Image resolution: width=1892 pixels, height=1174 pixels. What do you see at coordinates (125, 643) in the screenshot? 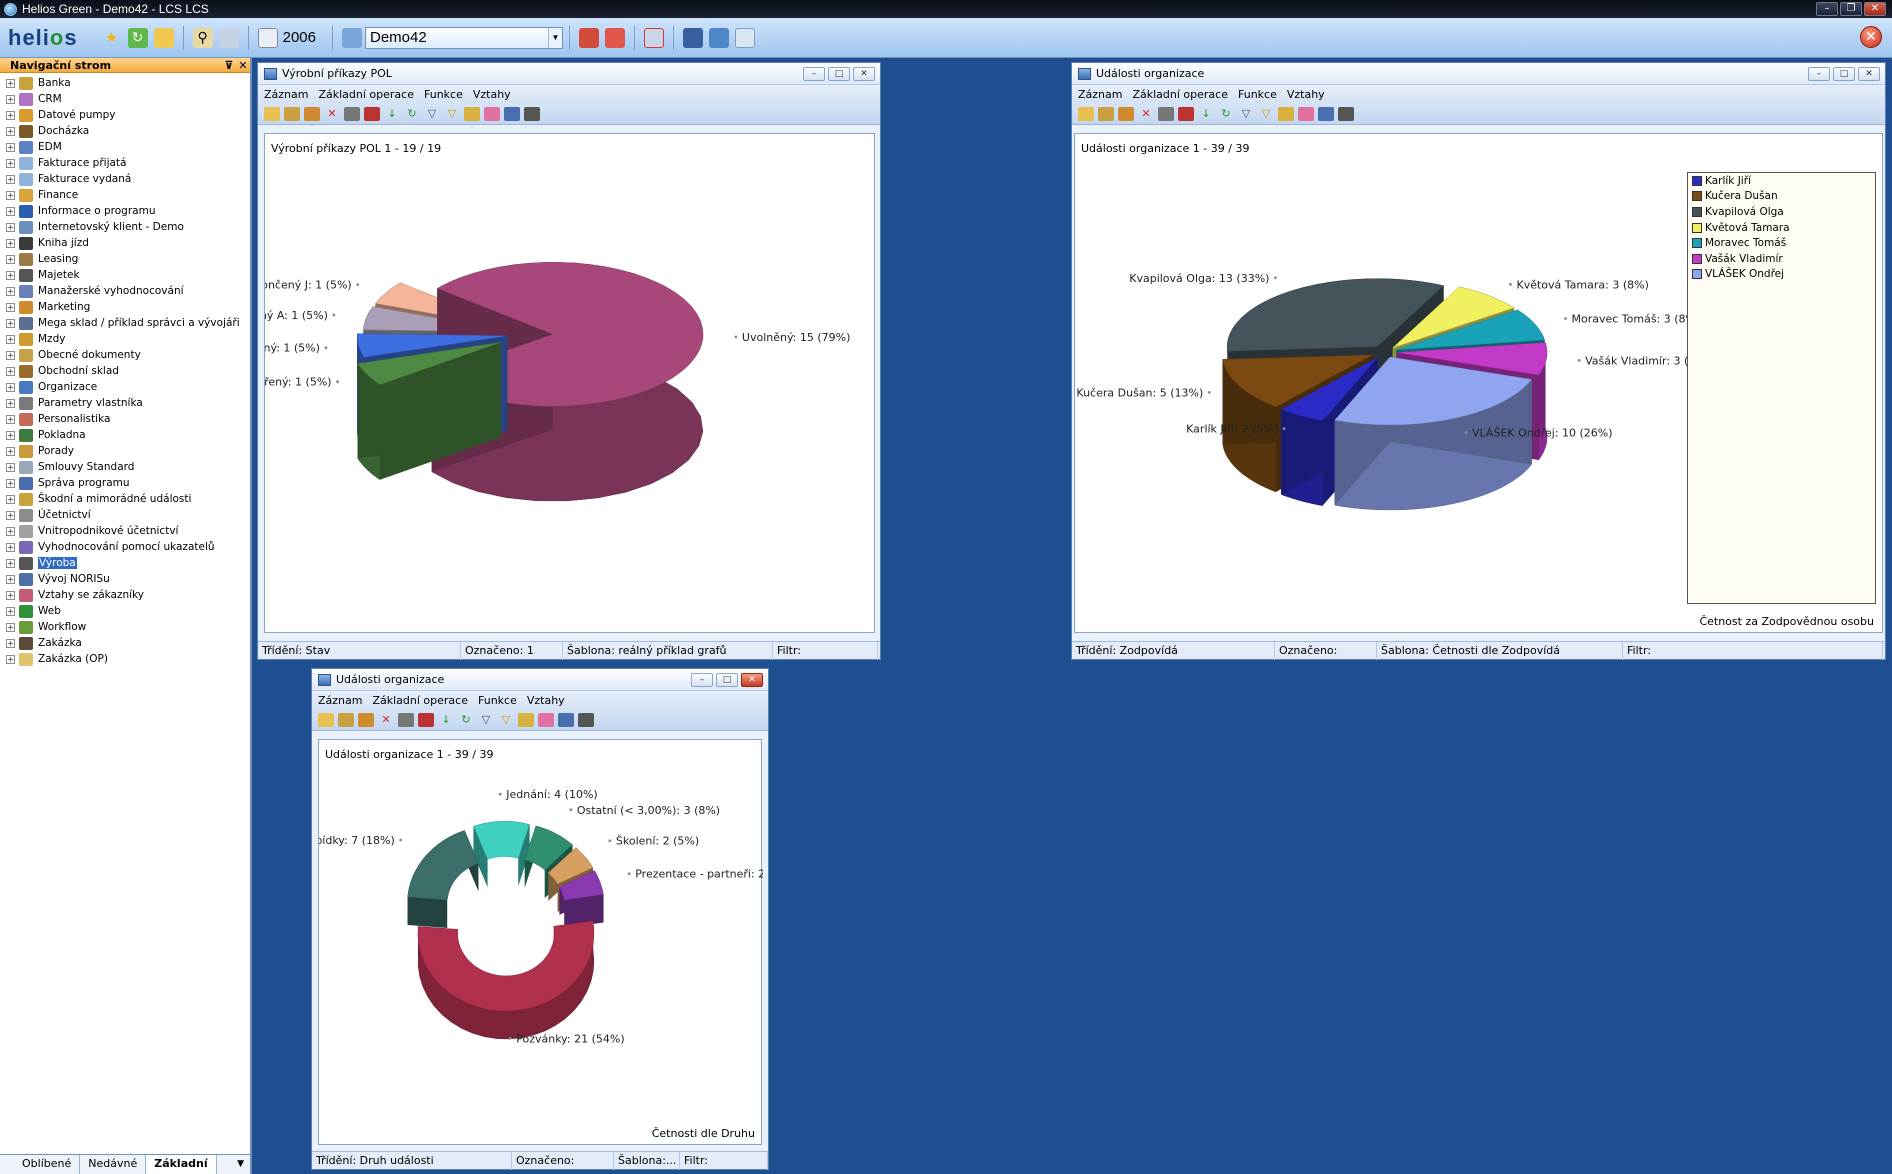
I see `tree-item: + Zakázka` at bounding box center [125, 643].